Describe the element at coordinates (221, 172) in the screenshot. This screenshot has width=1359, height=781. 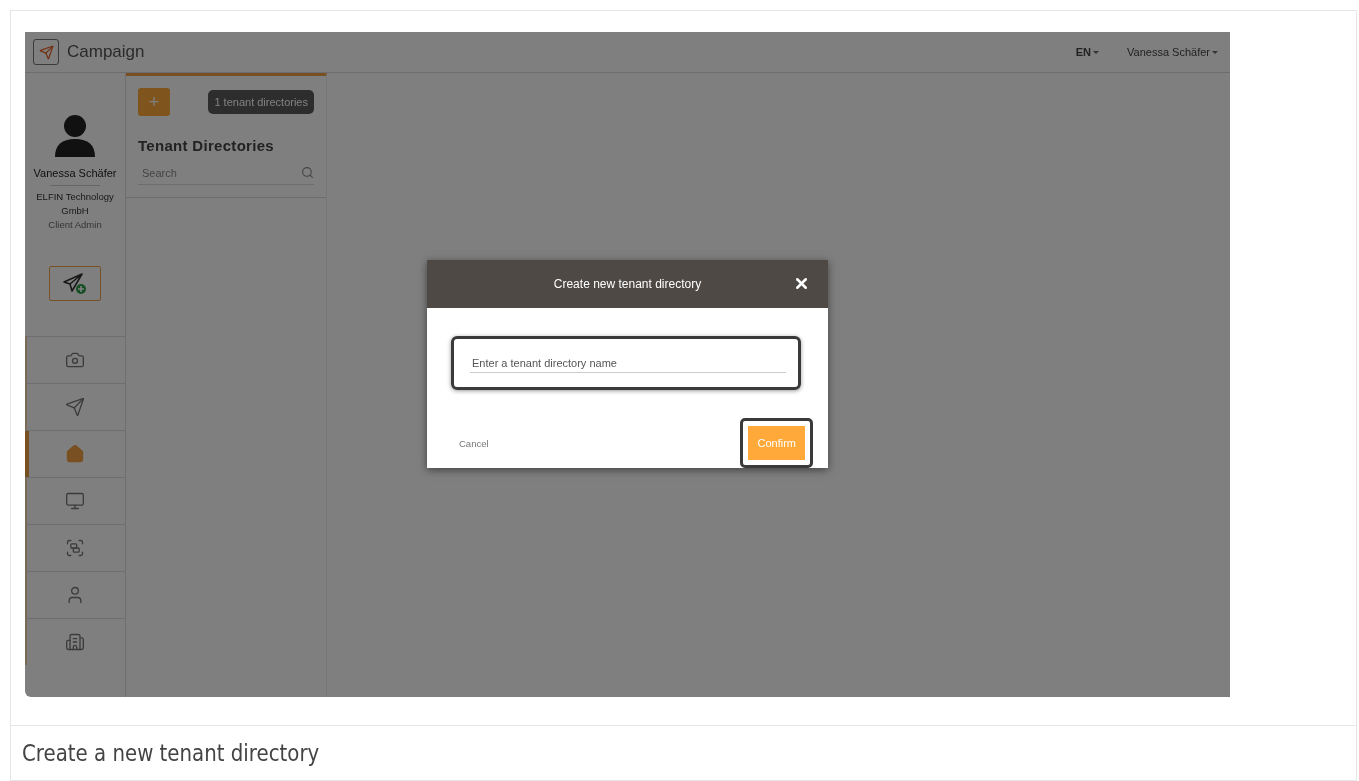
I see `search-input: Search` at that location.